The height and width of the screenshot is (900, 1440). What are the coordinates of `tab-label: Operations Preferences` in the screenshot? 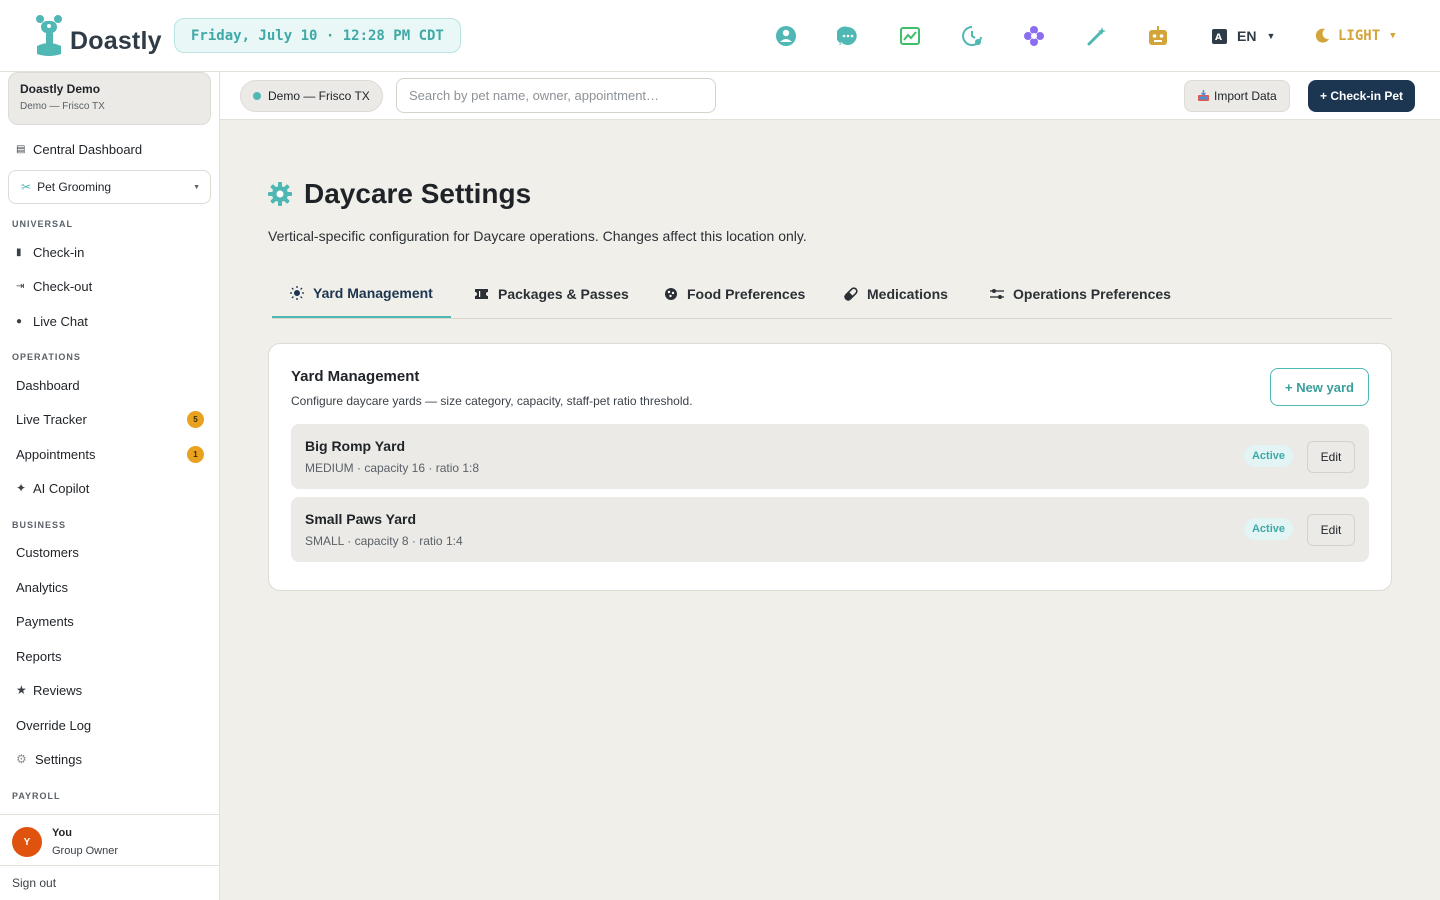 It's located at (1092, 294).